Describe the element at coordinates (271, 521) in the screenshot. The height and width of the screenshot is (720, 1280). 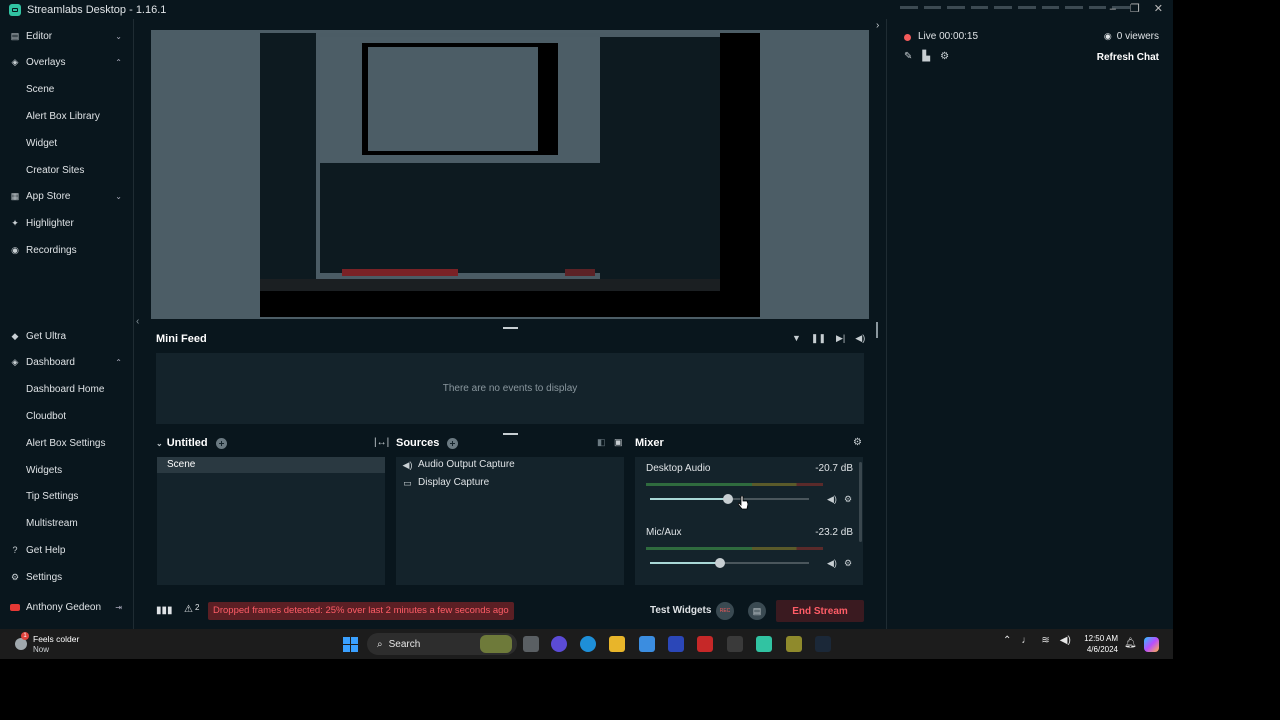
I see `scenes-list: Scene` at that location.